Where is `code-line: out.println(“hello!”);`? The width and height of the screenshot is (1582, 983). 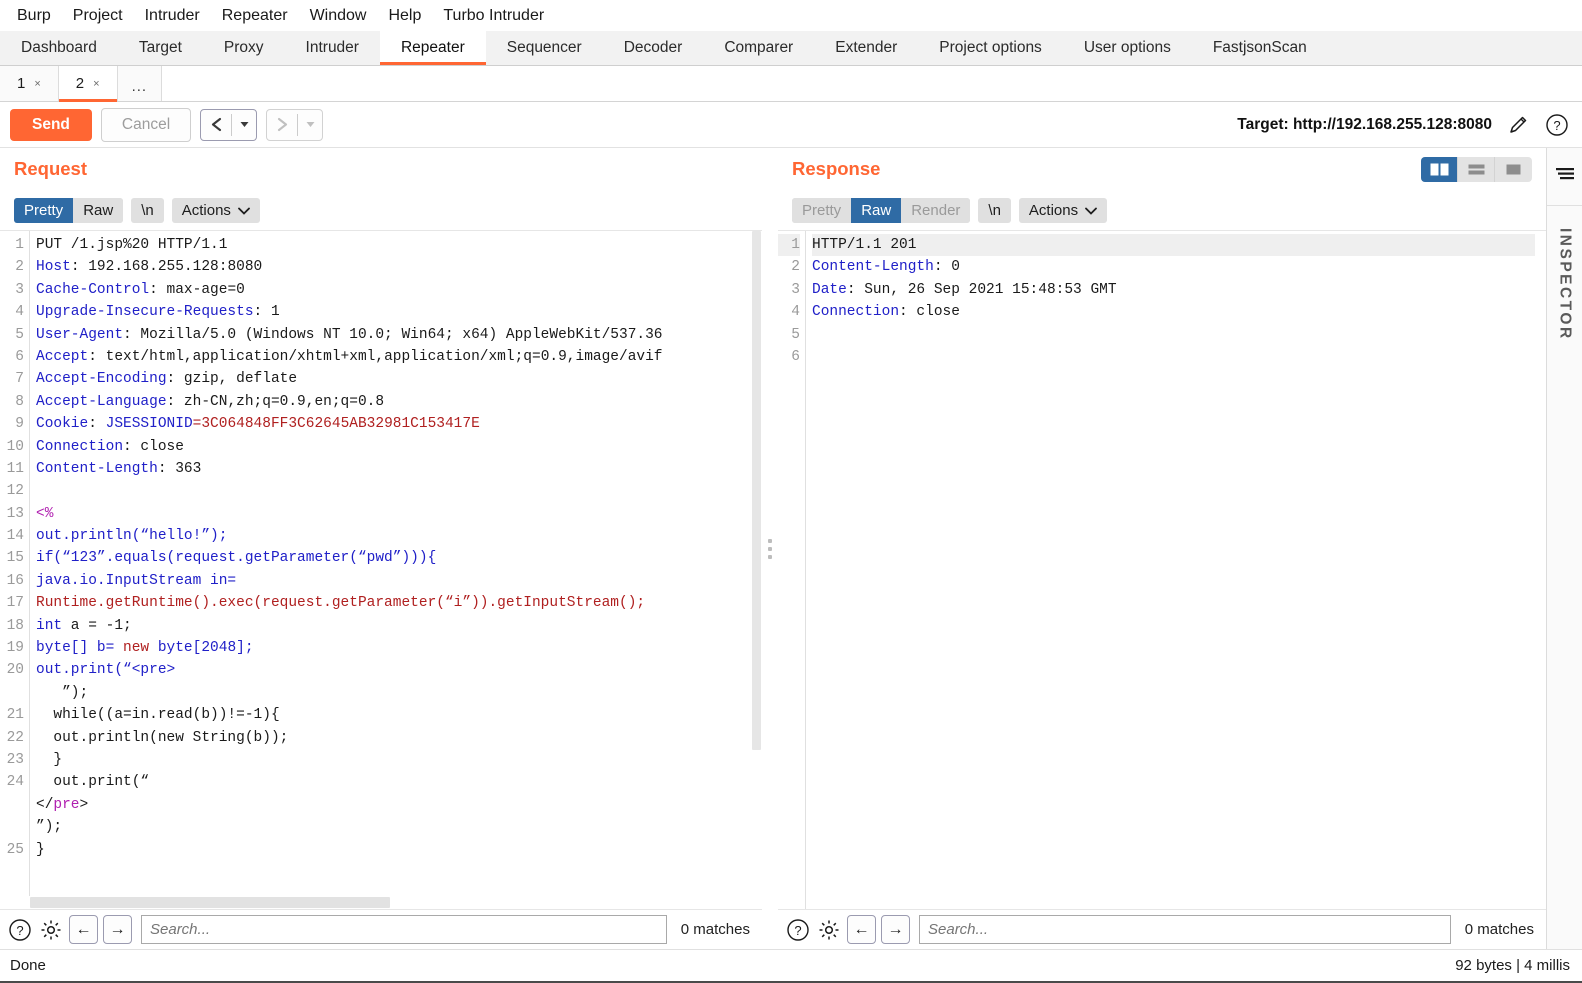 code-line: out.println(“hello!”); is located at coordinates (393, 536).